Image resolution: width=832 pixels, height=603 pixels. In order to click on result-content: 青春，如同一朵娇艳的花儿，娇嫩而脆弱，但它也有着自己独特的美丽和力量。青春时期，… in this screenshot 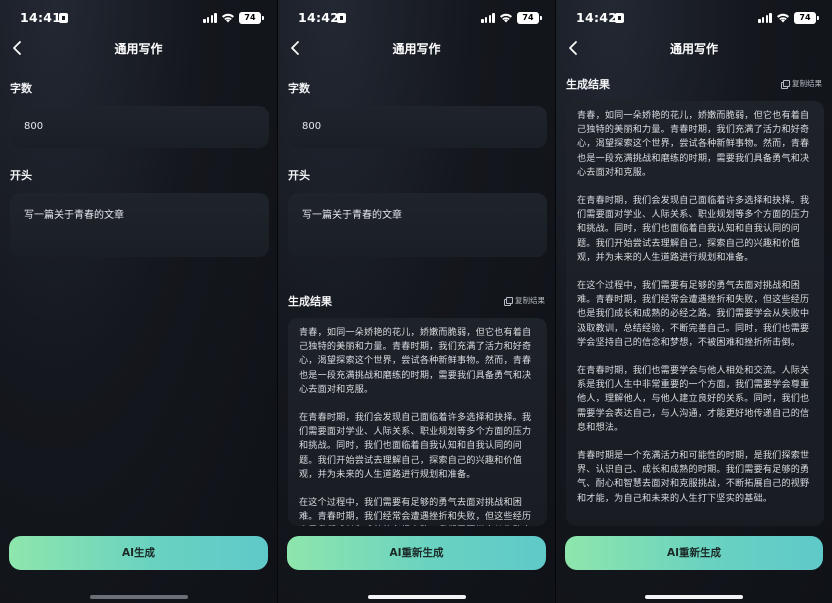, I will do `click(417, 422)`.